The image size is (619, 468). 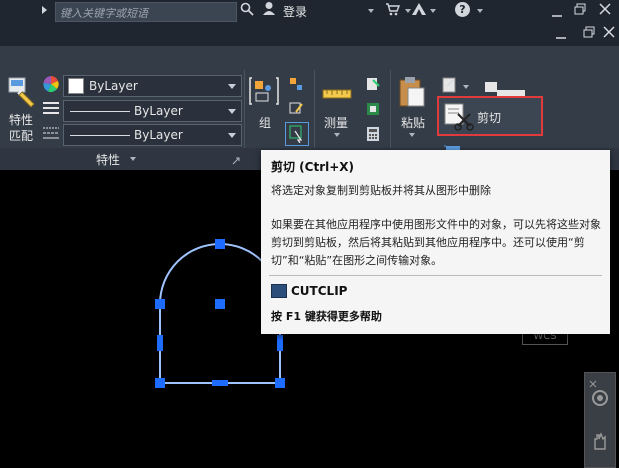 What do you see at coordinates (373, 135) in the screenshot?
I see `calculator-icon` at bounding box center [373, 135].